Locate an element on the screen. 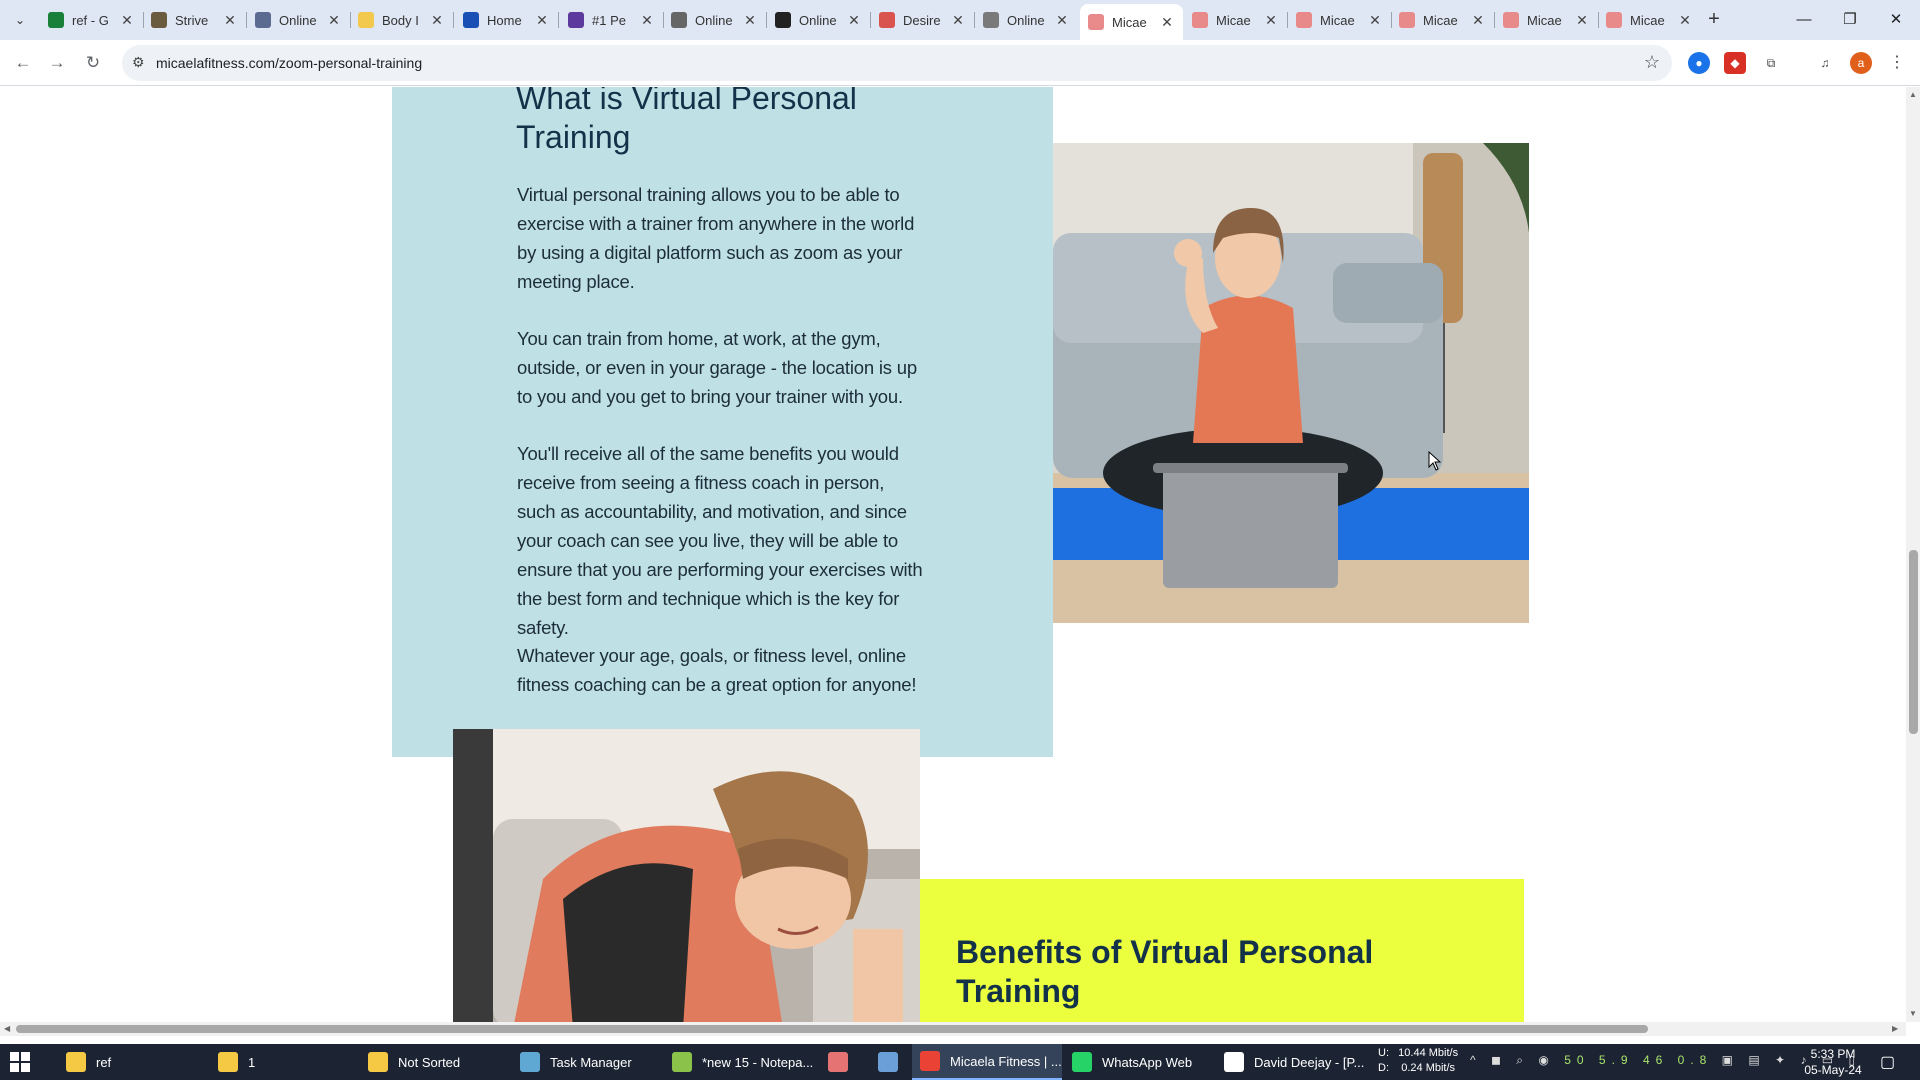 The height and width of the screenshot is (1080, 1920). bookmark-star-icon: ☆ is located at coordinates (1652, 62).